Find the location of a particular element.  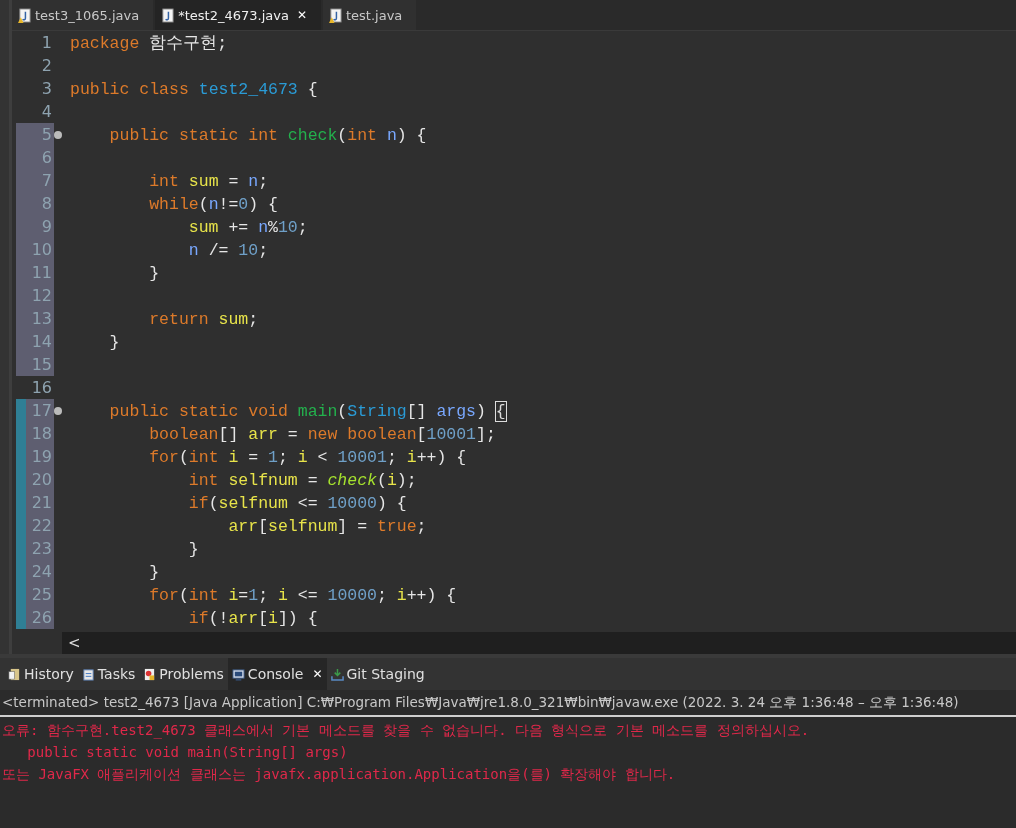

code-line: for(int i = 1; i < 10001; i++) { is located at coordinates (307, 457).